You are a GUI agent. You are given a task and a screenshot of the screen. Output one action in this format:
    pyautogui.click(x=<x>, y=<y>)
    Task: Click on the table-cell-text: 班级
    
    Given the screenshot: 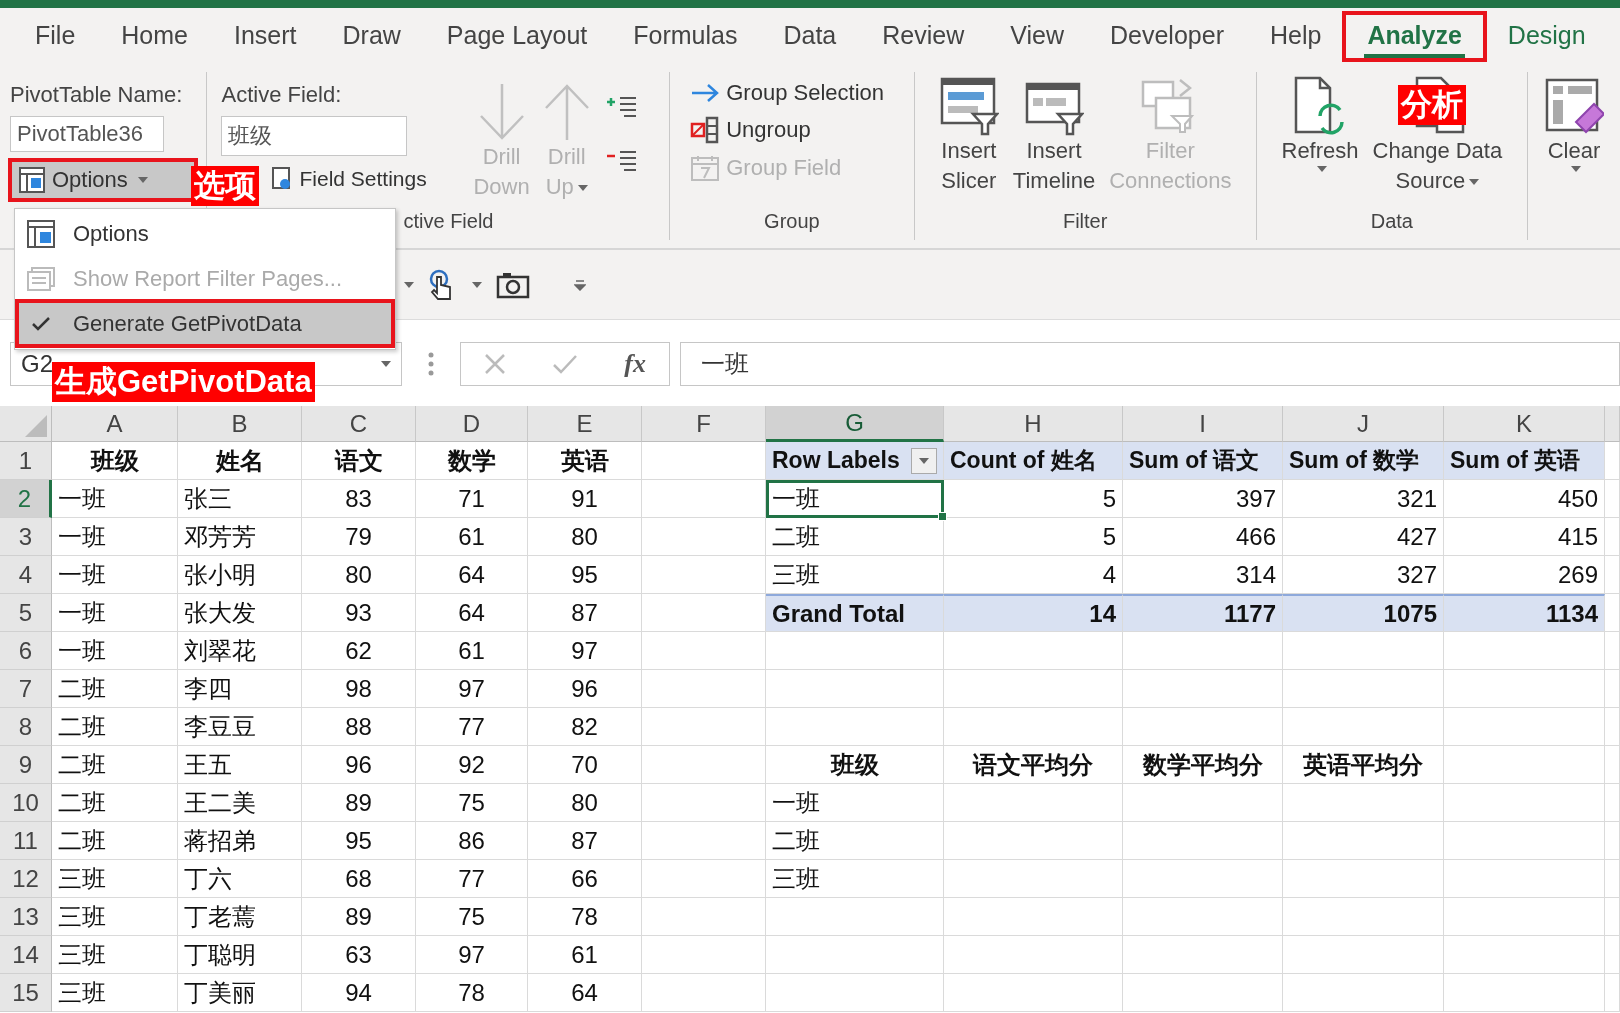 What is the action you would take?
    pyautogui.click(x=114, y=460)
    